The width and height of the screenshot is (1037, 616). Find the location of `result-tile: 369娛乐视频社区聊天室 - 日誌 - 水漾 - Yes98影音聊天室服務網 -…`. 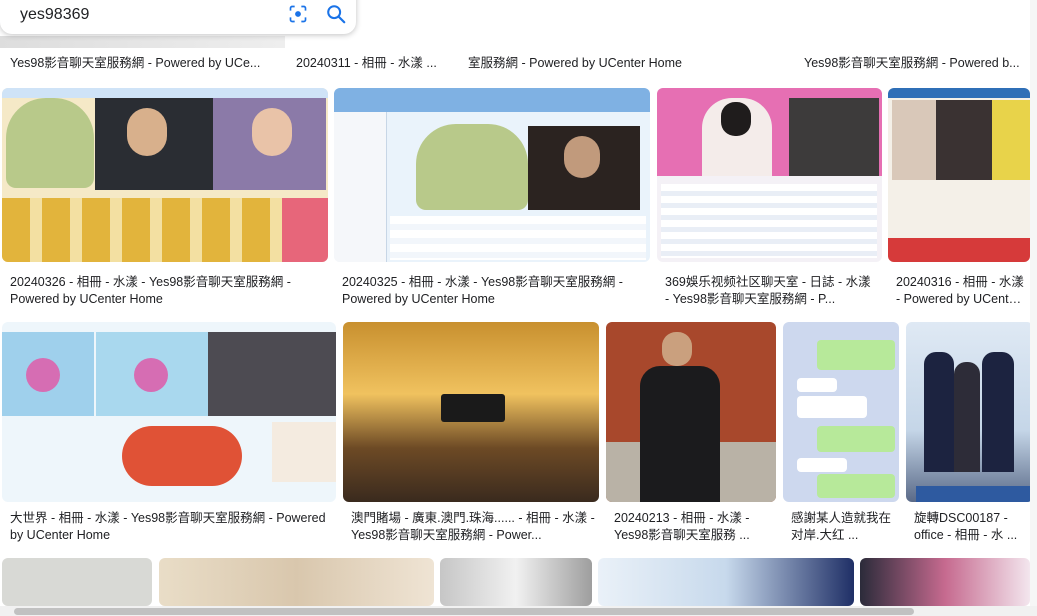

result-tile: 369娛乐视频社区聊天室 - 日誌 - 水漾 - Yes98影音聊天室服務網 -… is located at coordinates (769, 201).